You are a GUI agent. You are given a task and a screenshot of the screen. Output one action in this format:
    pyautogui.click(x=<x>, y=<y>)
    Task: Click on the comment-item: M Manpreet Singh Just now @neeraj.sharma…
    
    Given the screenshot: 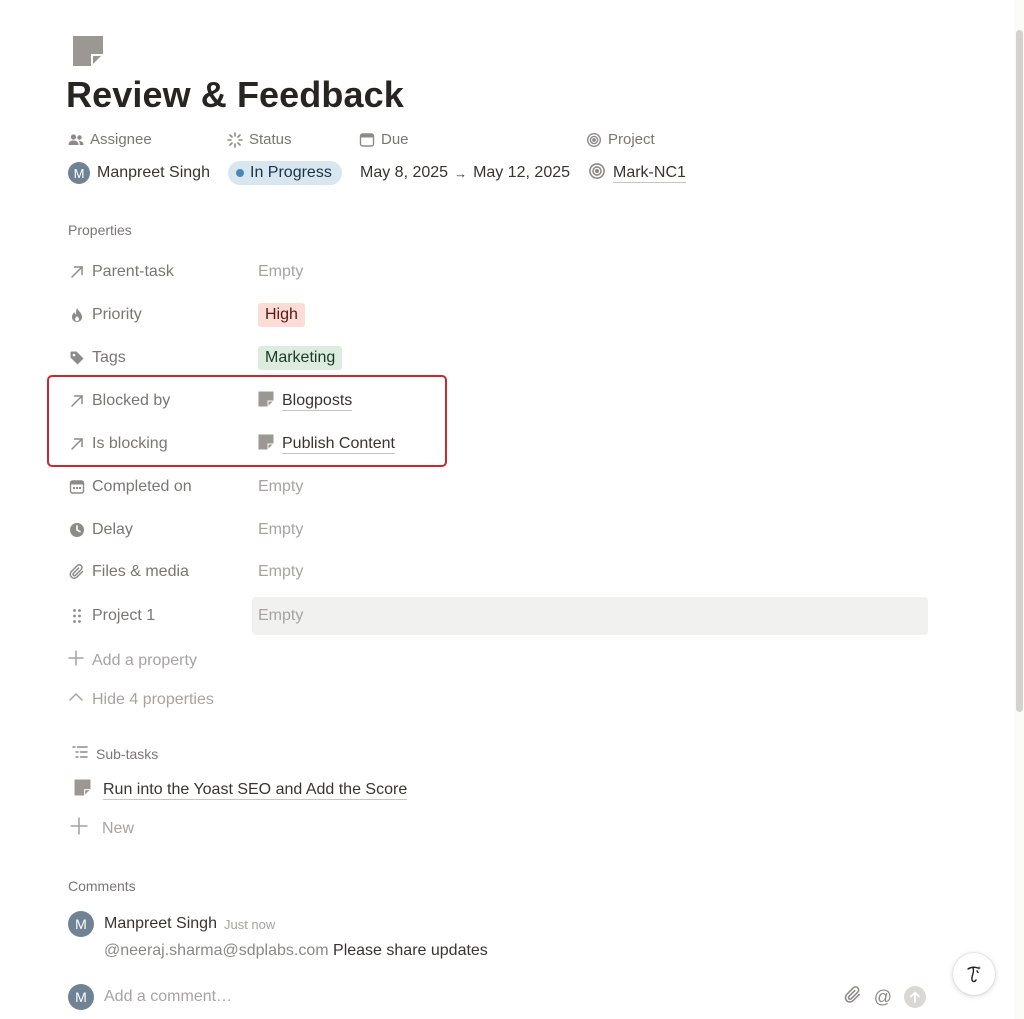 What is the action you would take?
    pyautogui.click(x=498, y=935)
    